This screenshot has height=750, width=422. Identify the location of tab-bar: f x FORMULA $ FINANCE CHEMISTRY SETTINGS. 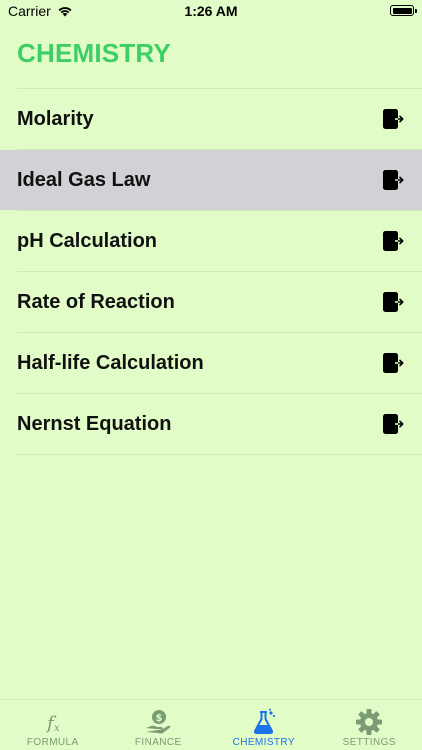
(211, 724).